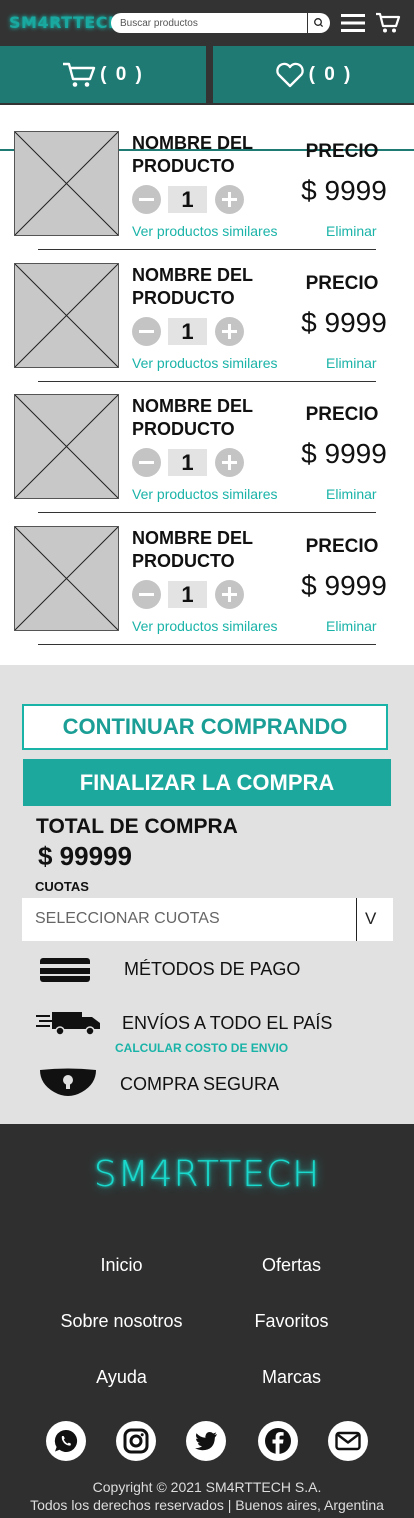 Image resolution: width=414 pixels, height=1518 pixels. What do you see at coordinates (207, 1174) in the screenshot?
I see `footer-logo: SM4RTTECH` at bounding box center [207, 1174].